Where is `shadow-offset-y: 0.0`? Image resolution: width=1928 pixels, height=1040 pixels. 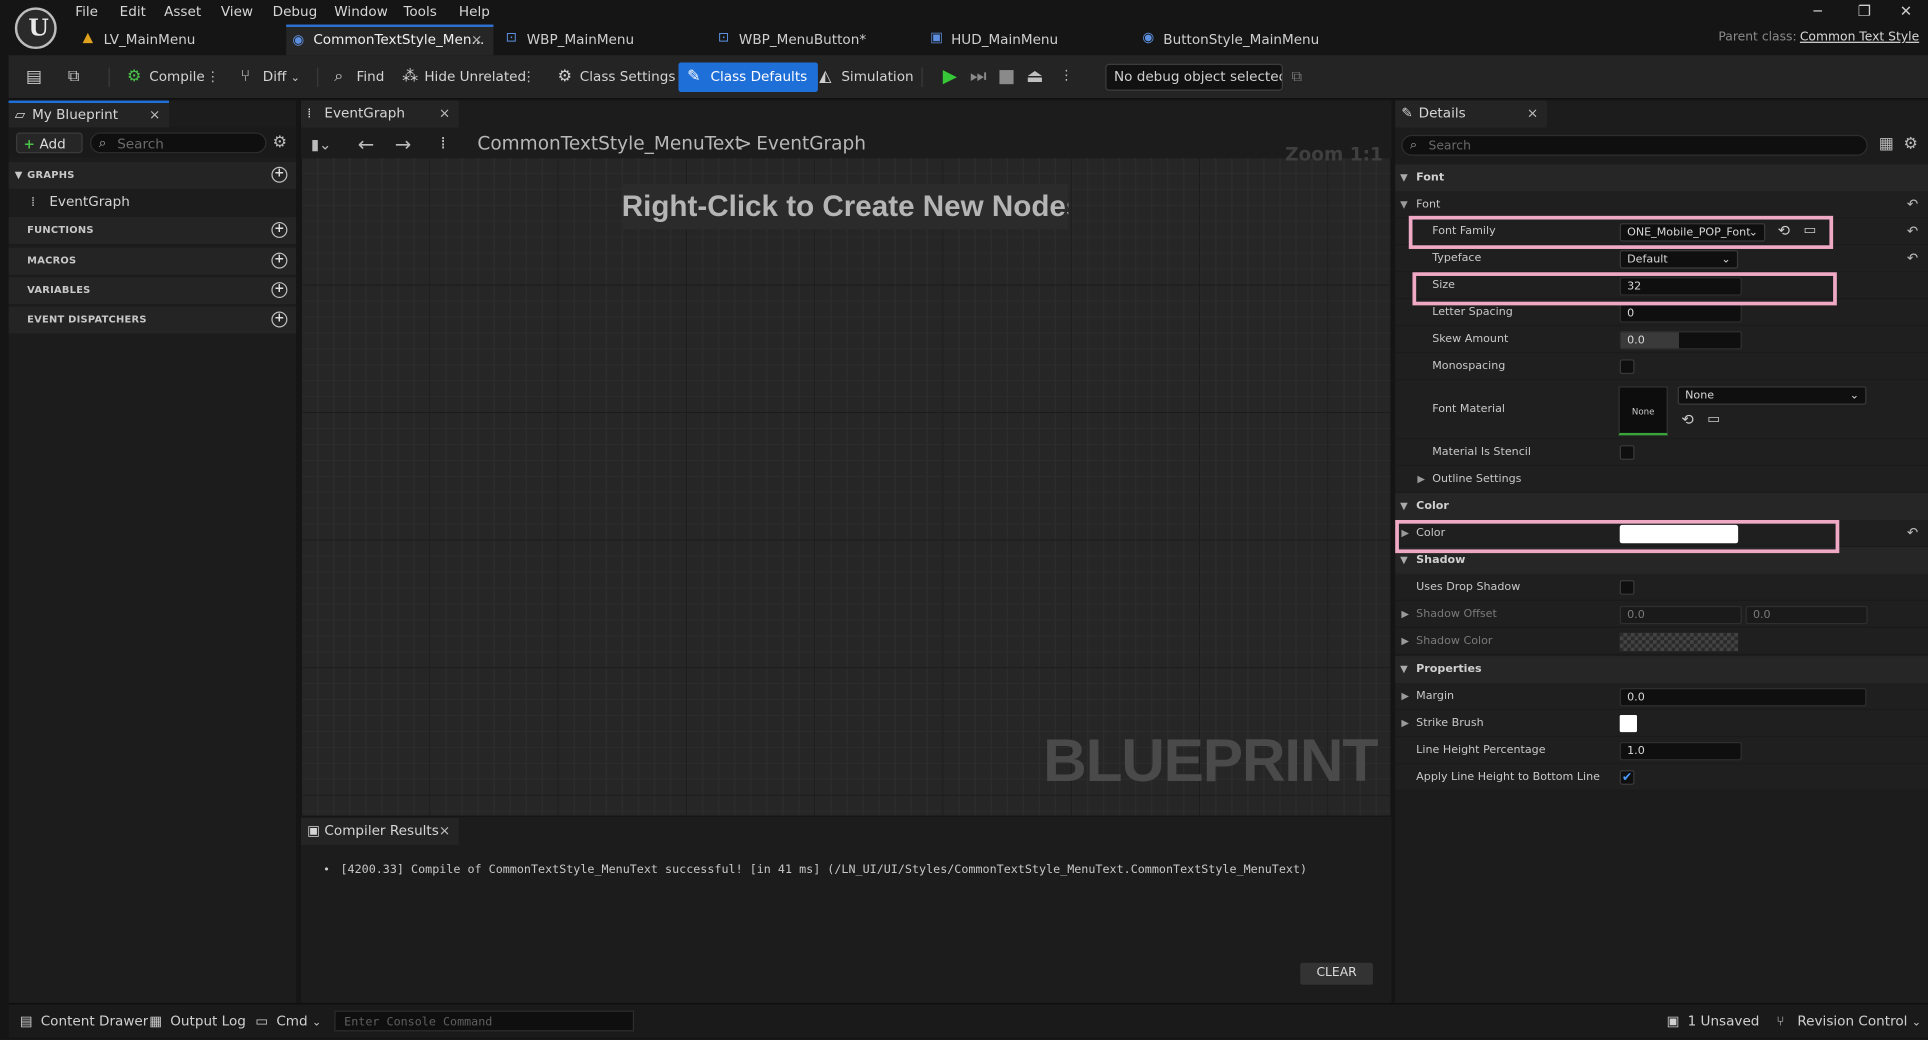 shadow-offset-y: 0.0 is located at coordinates (1806, 615).